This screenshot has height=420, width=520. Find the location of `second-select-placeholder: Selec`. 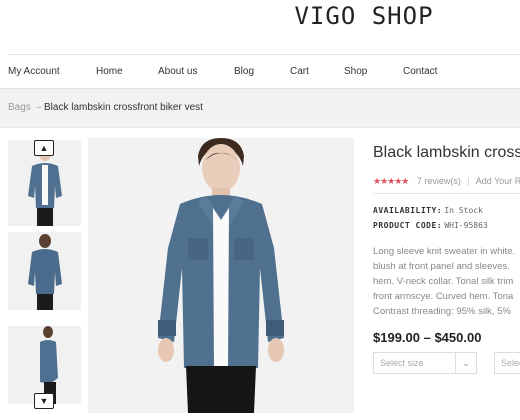

second-select-placeholder: Selec is located at coordinates (510, 363).